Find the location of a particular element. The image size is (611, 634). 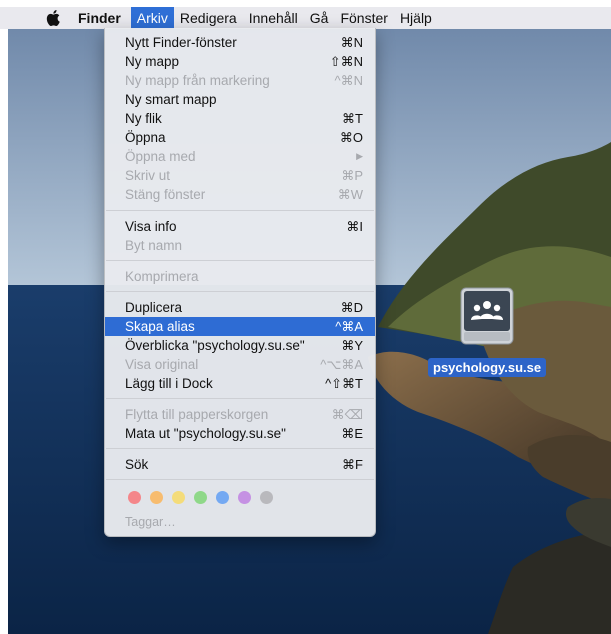

tag-colors is located at coordinates (200, 497).